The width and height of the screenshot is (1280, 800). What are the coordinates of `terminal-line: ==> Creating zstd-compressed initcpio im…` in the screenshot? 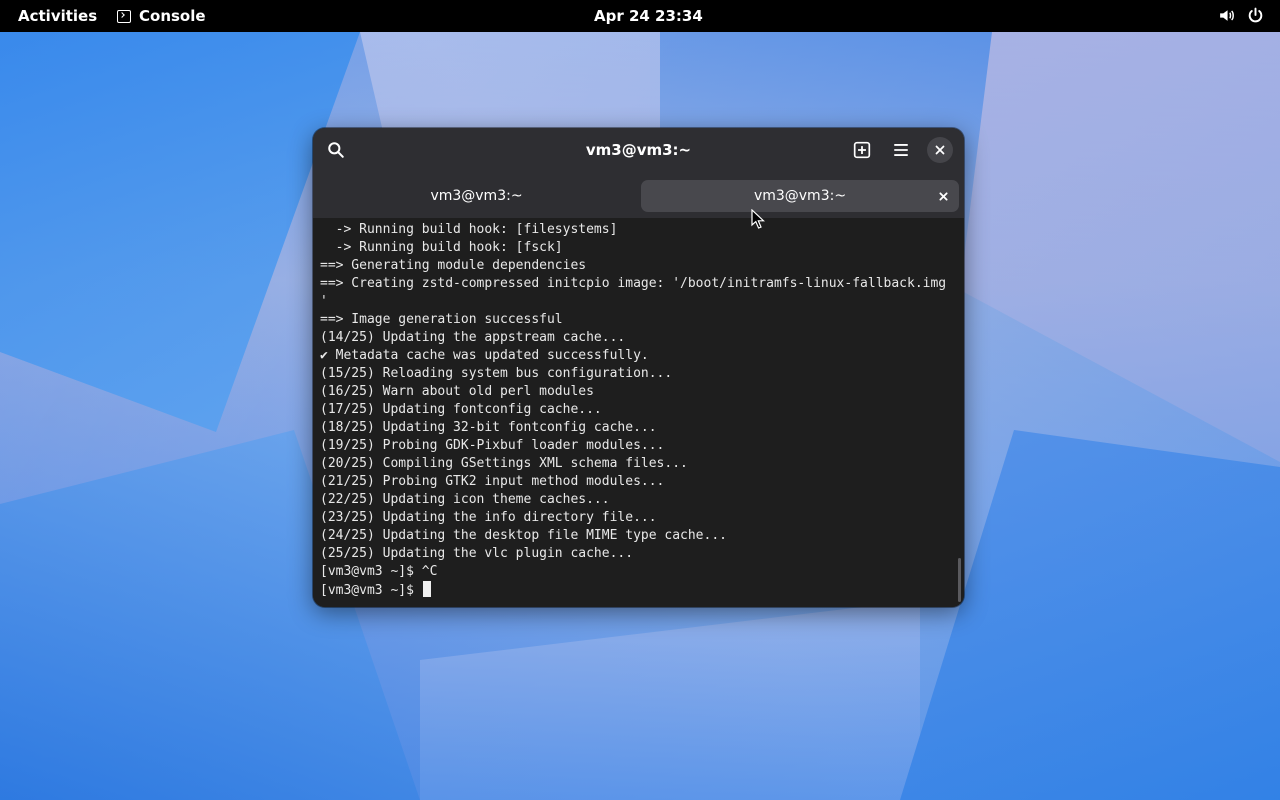 It's located at (633, 283).